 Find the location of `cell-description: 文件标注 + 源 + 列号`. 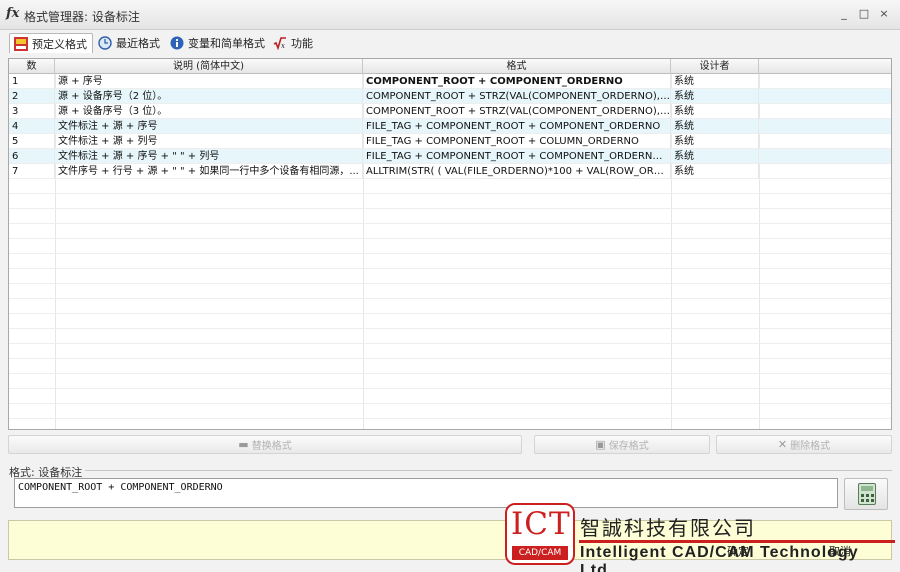

cell-description: 文件标注 + 源 + 列号 is located at coordinates (209, 141).